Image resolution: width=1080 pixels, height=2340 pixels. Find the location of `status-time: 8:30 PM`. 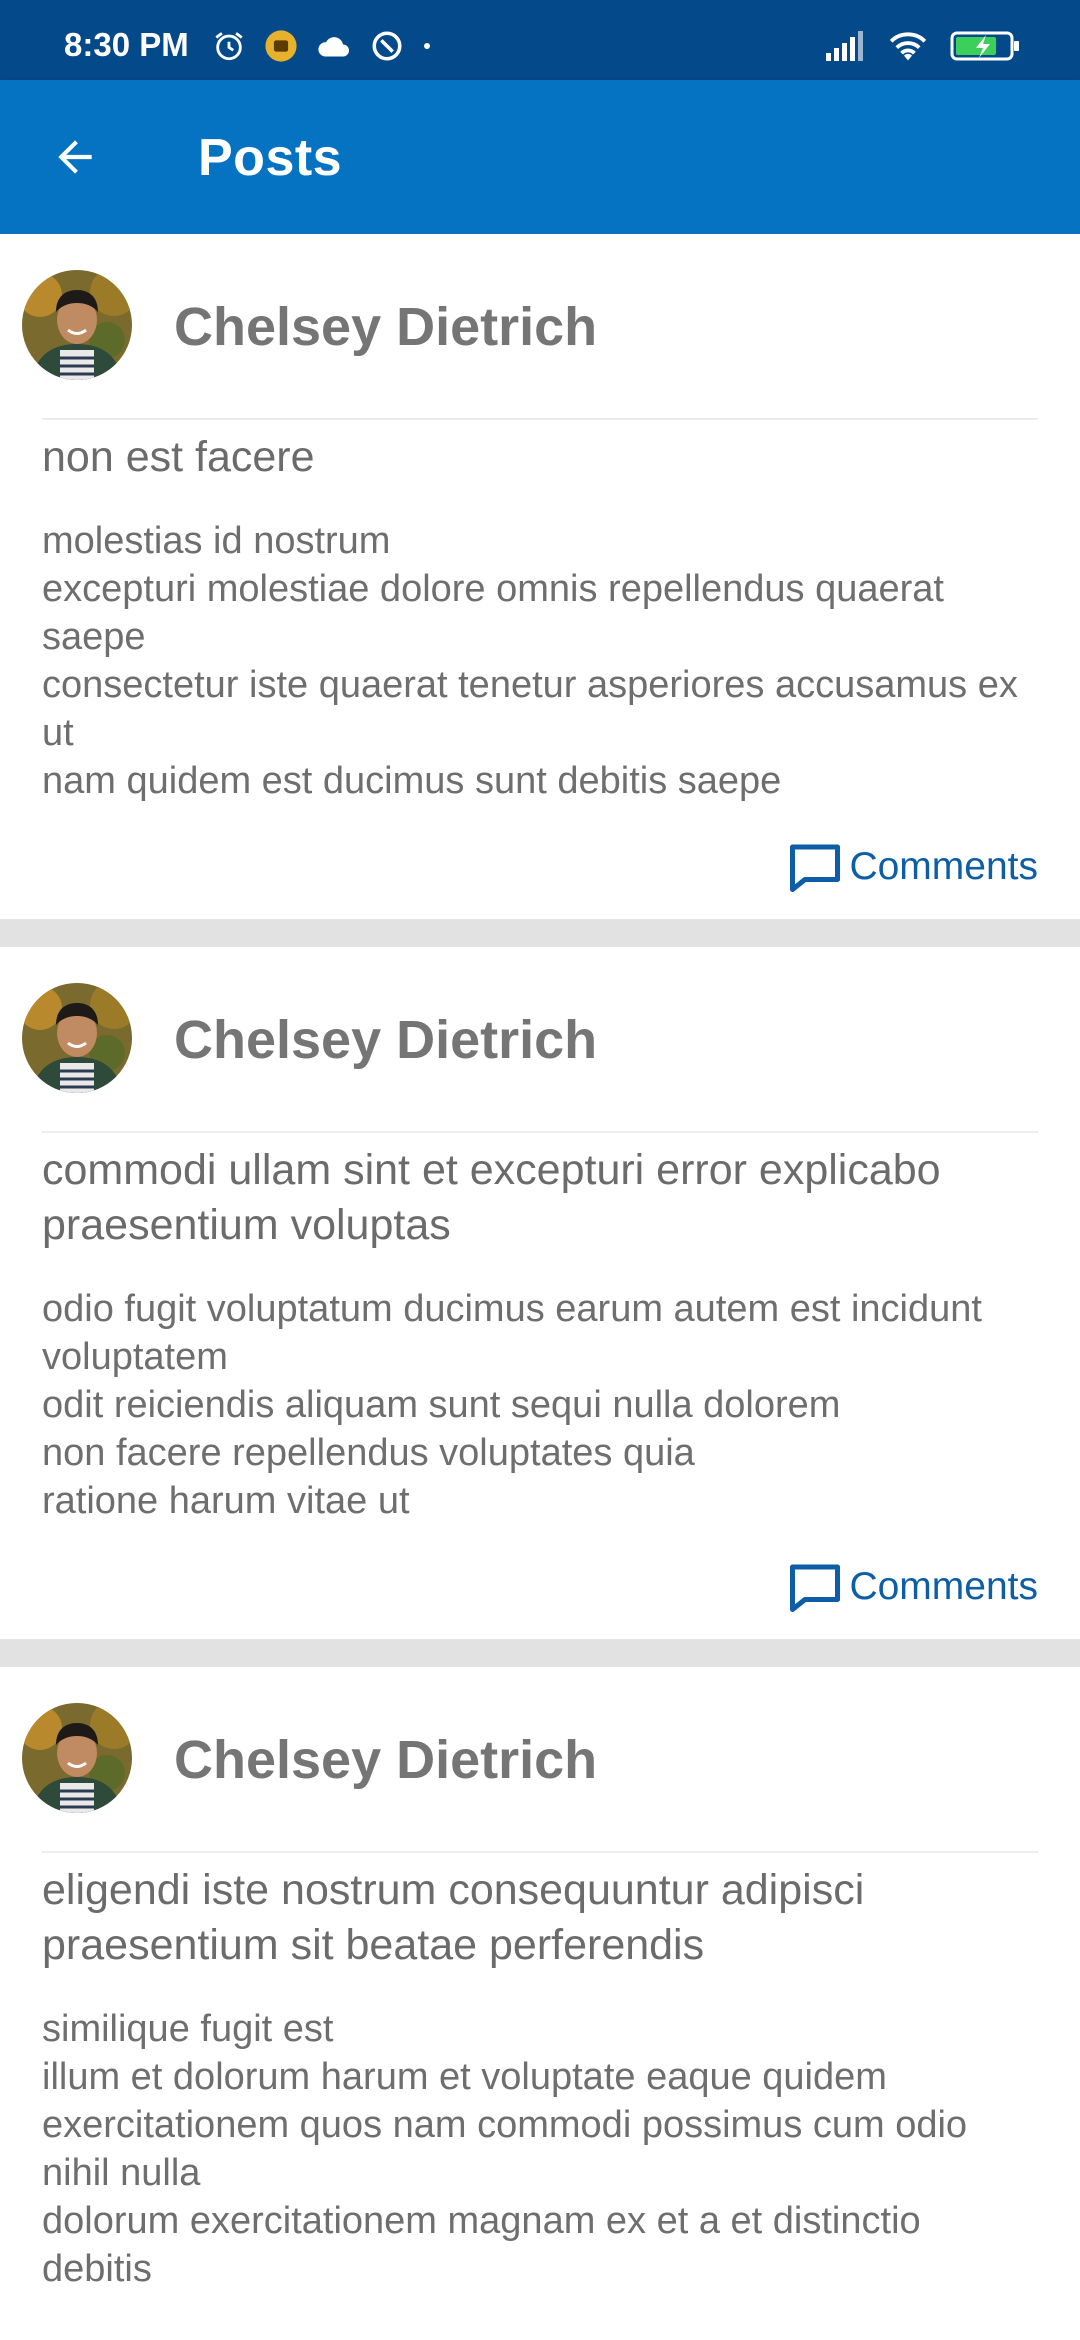

status-time: 8:30 PM is located at coordinates (126, 44).